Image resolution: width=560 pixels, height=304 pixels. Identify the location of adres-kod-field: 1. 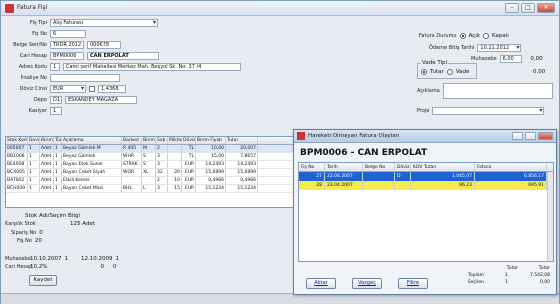
(55, 67).